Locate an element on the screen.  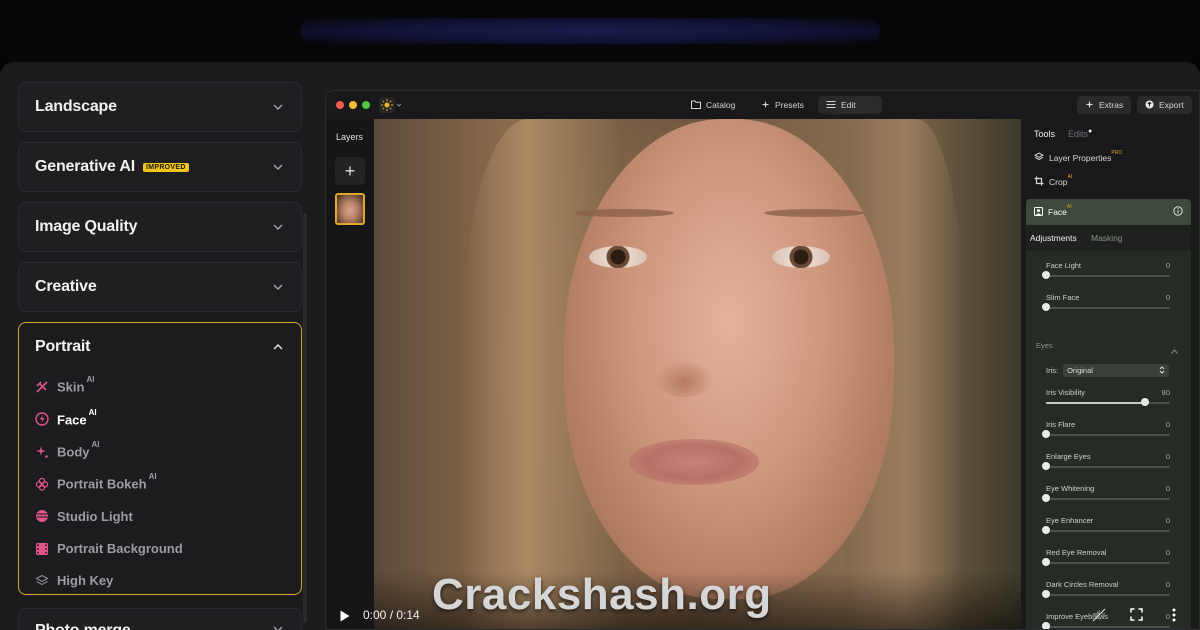
accordion-landscape: Landscape is located at coordinates (160, 107).